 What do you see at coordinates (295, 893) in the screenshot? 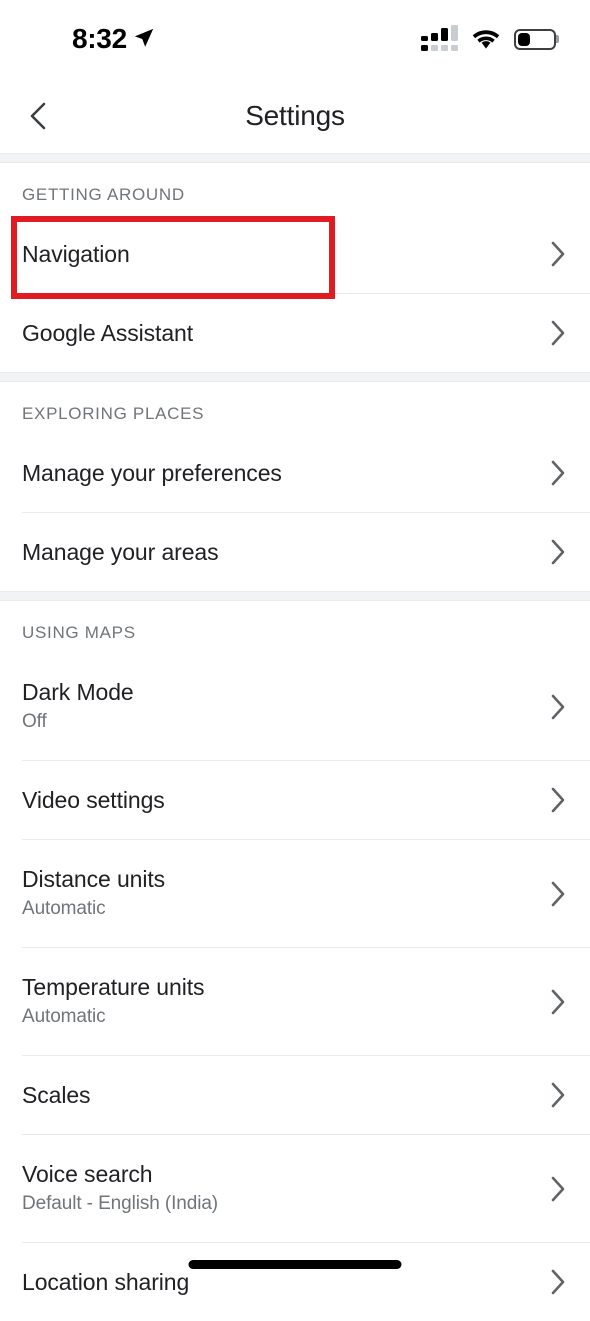
I see `settings-row-distance-units: Distance units Automatic` at bounding box center [295, 893].